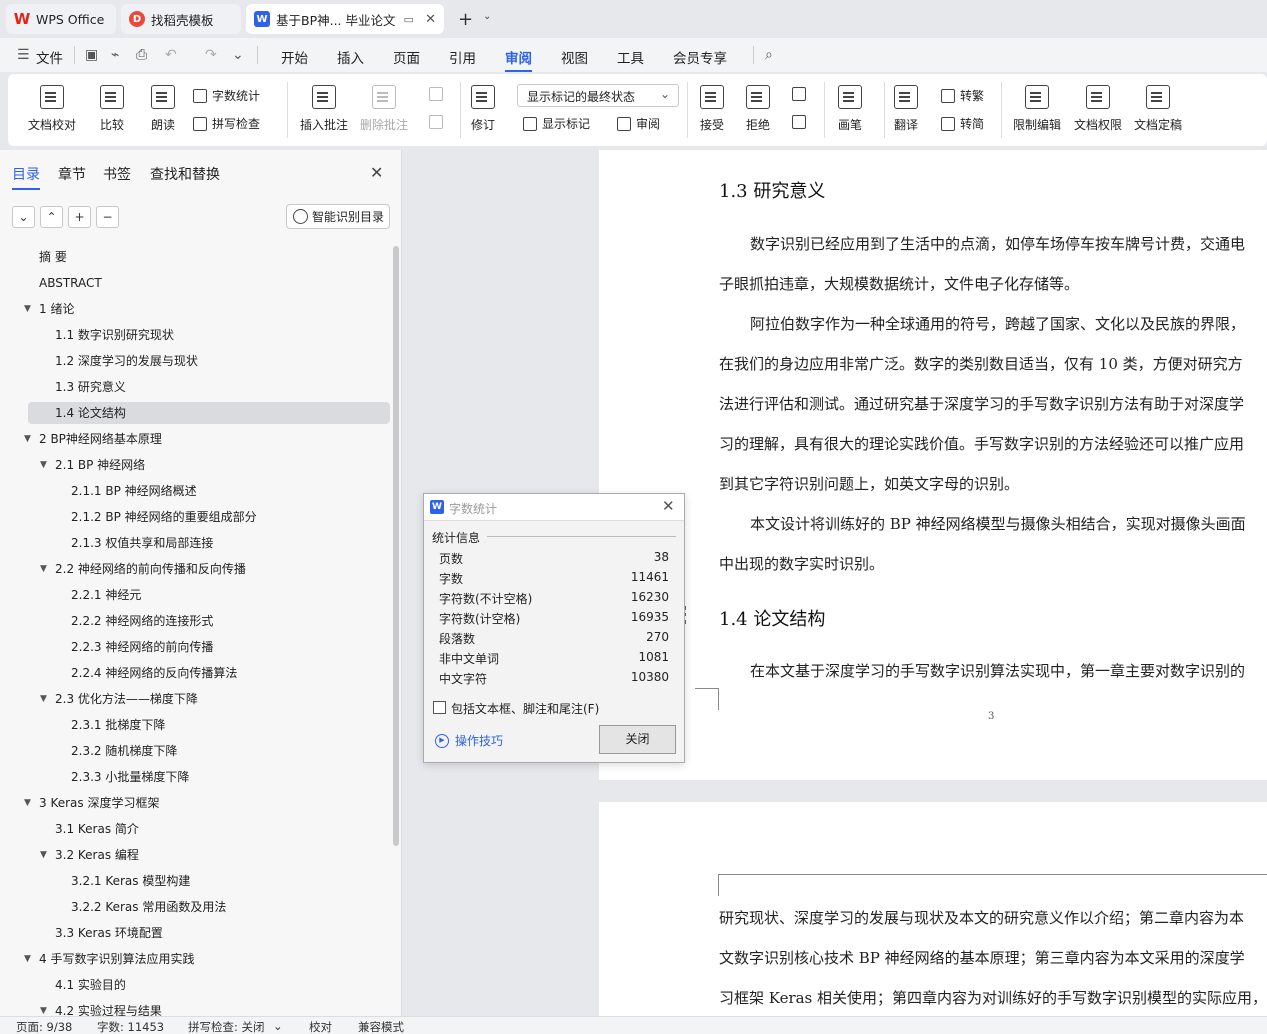  Describe the element at coordinates (109, 933) in the screenshot. I see `toc-item: 3.3 Keras 环境配置` at that location.